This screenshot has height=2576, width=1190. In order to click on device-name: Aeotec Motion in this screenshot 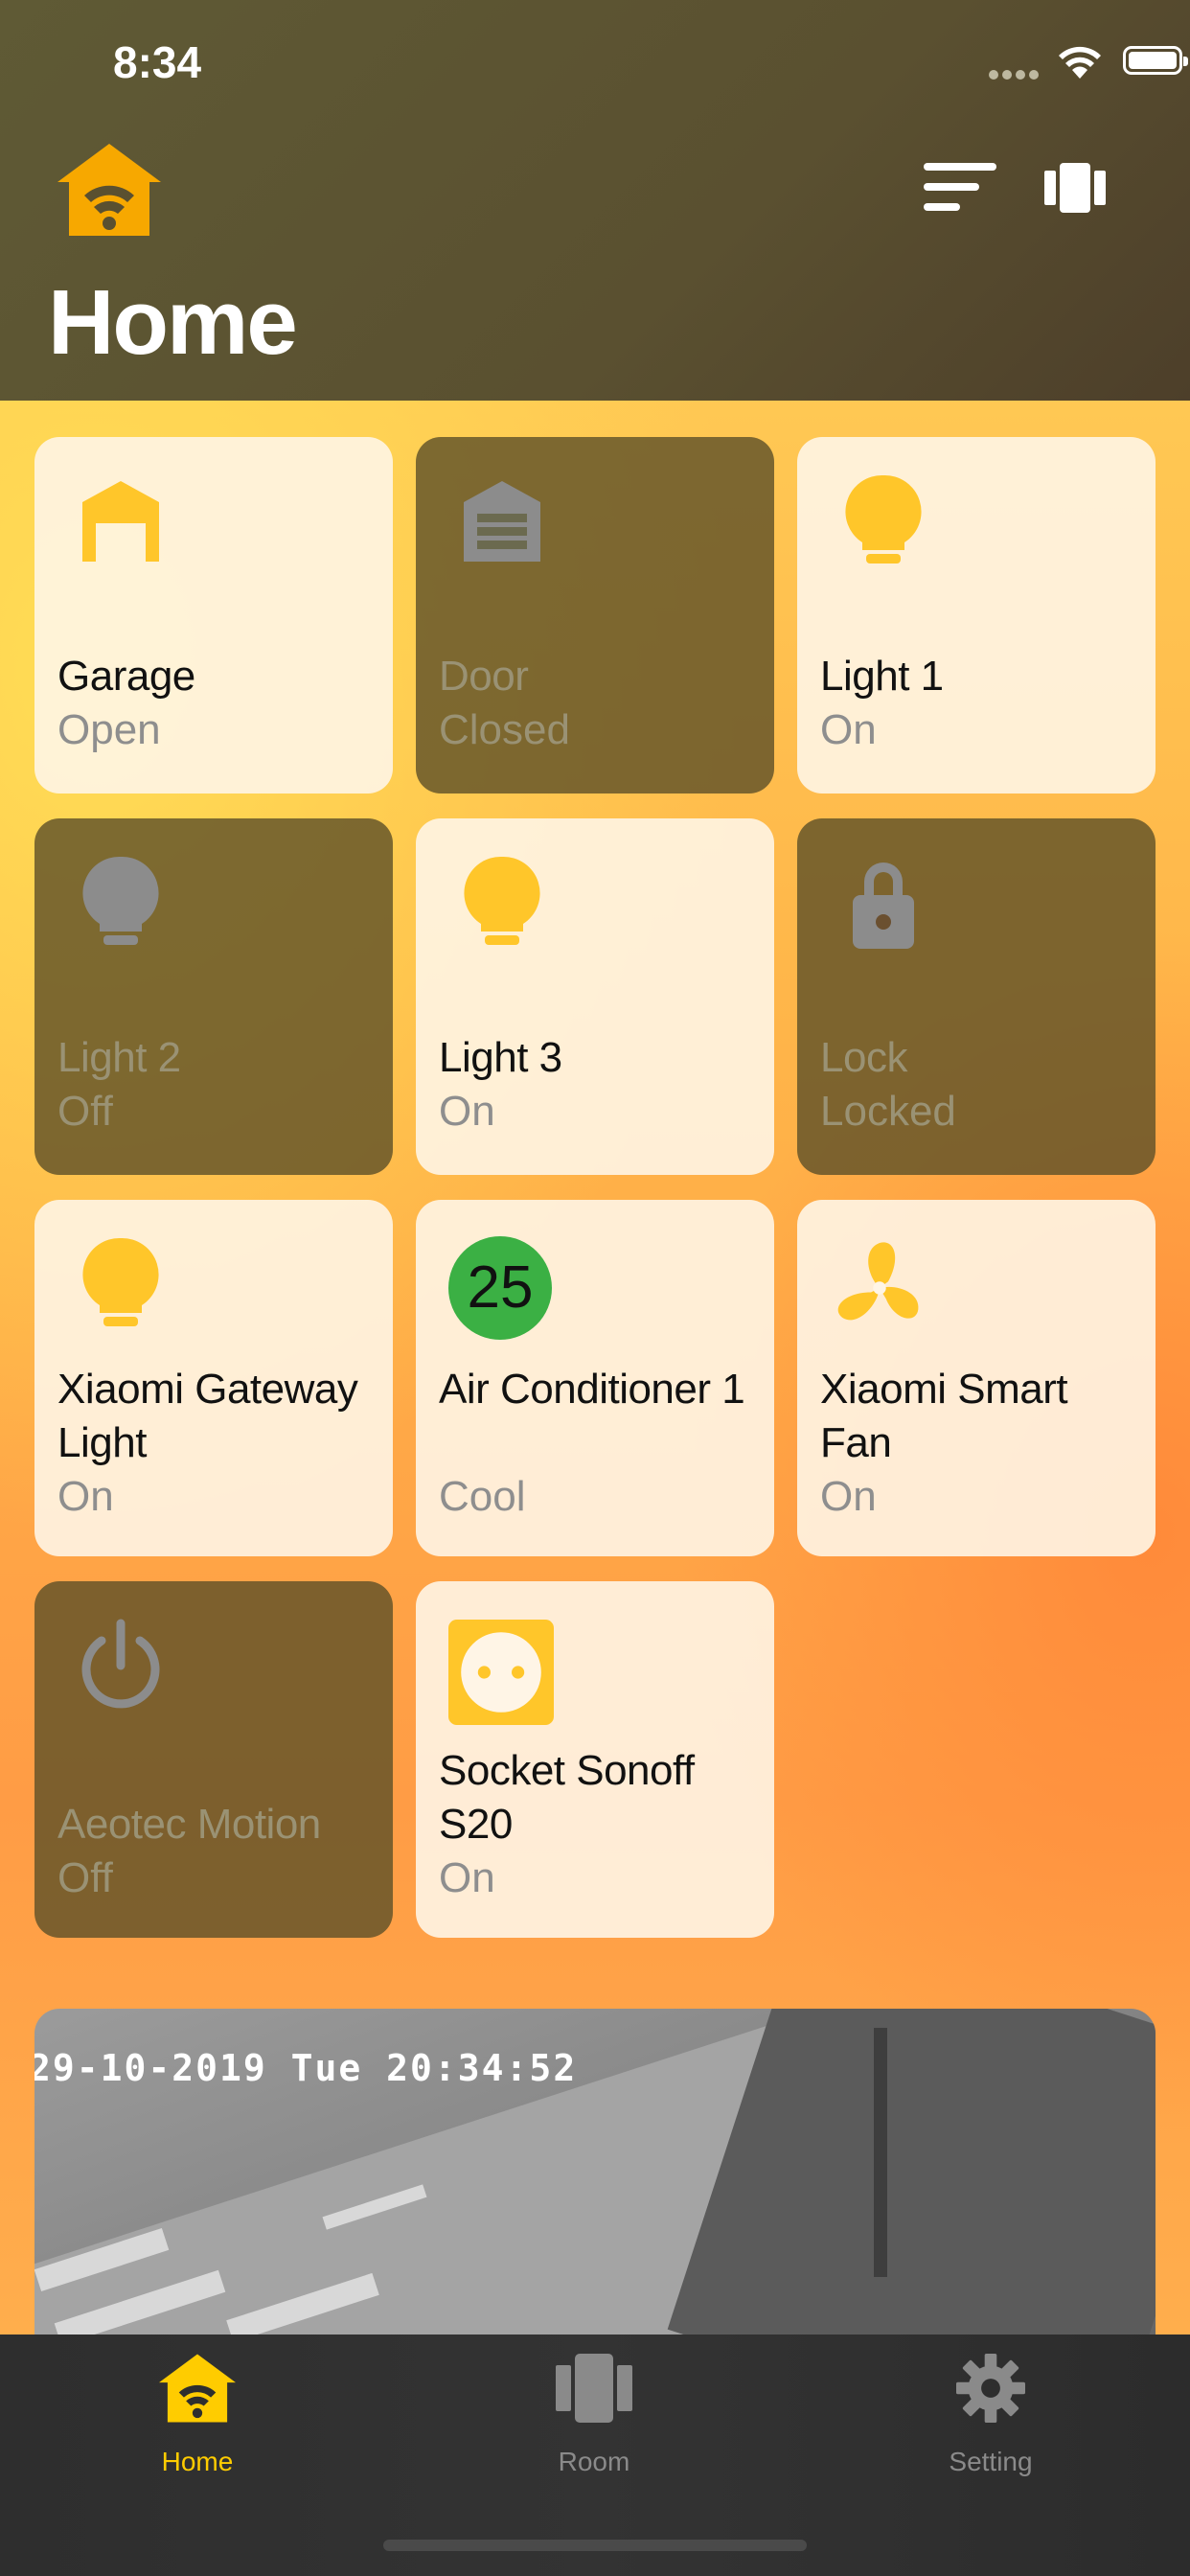, I will do `click(189, 1824)`.